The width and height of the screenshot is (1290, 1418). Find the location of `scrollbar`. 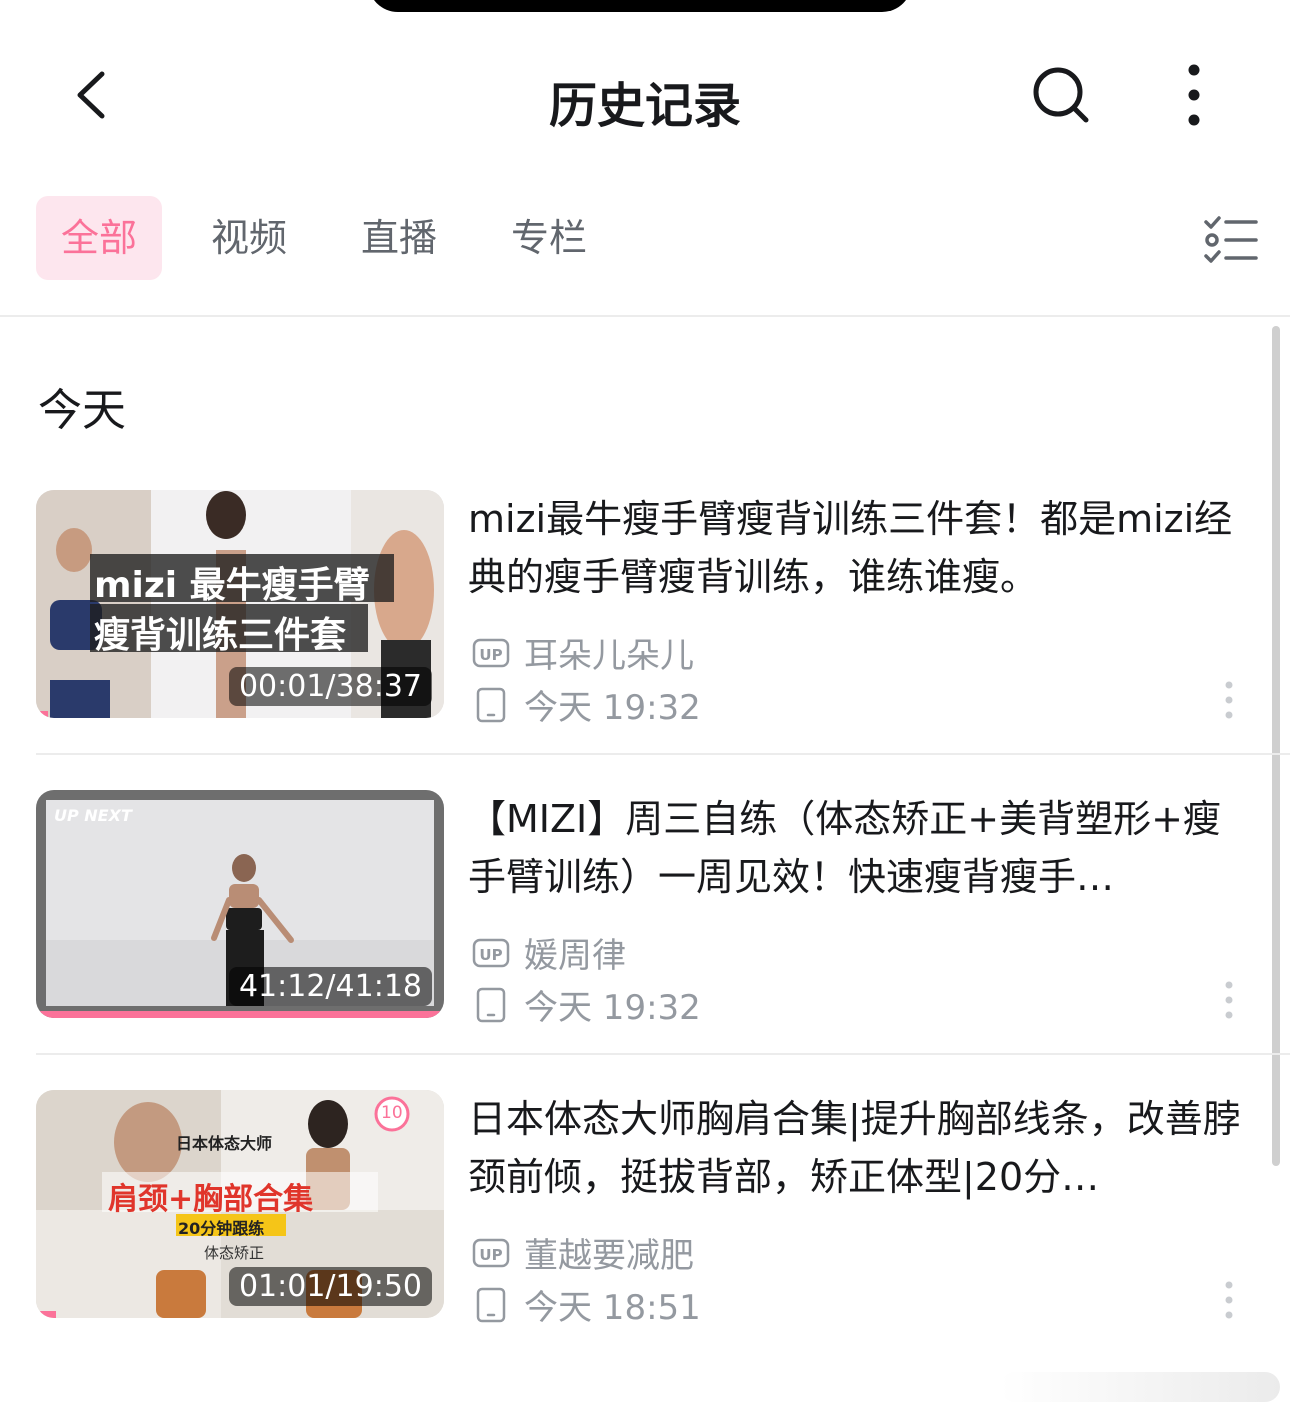

scrollbar is located at coordinates (1276, 746).